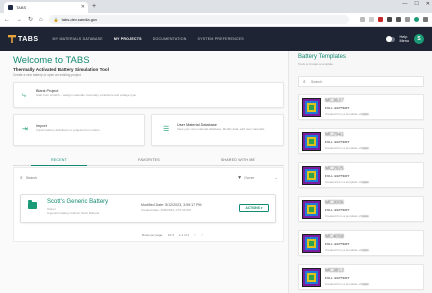 The width and height of the screenshot is (432, 293). What do you see at coordinates (322, 57) in the screenshot?
I see `templates-title: Battery Templates` at bounding box center [322, 57].